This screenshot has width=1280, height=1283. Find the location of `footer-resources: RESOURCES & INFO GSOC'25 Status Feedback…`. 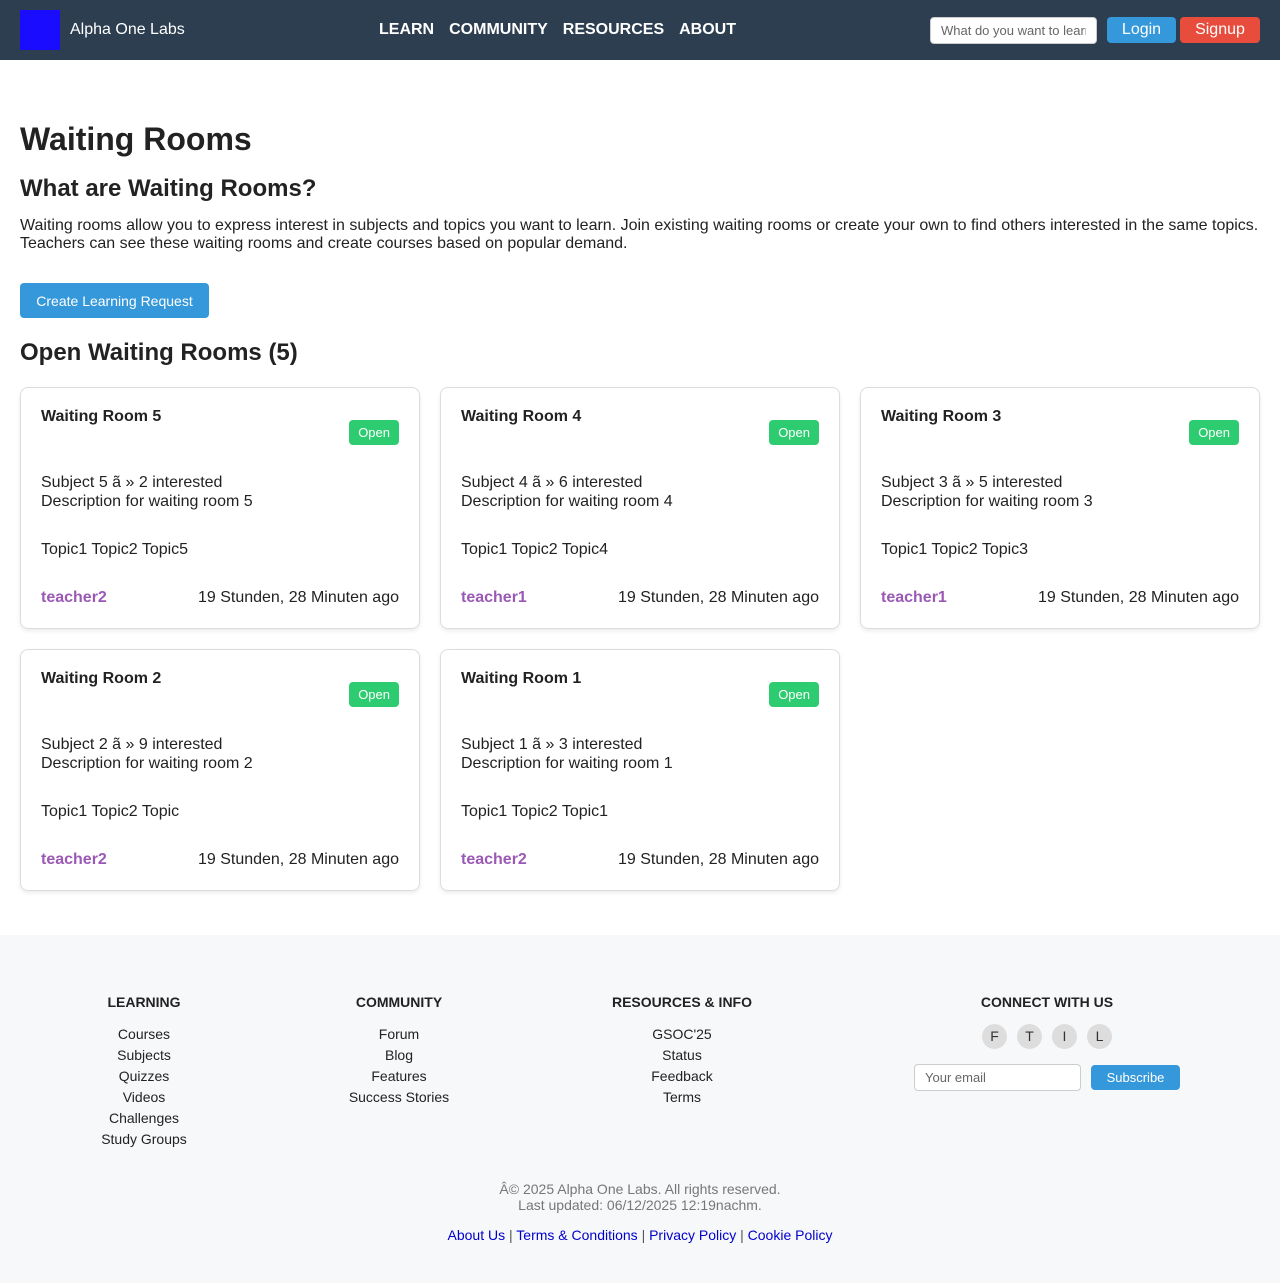

footer-resources: RESOURCES & INFO GSOC'25 Status Feedback… is located at coordinates (682, 1051).